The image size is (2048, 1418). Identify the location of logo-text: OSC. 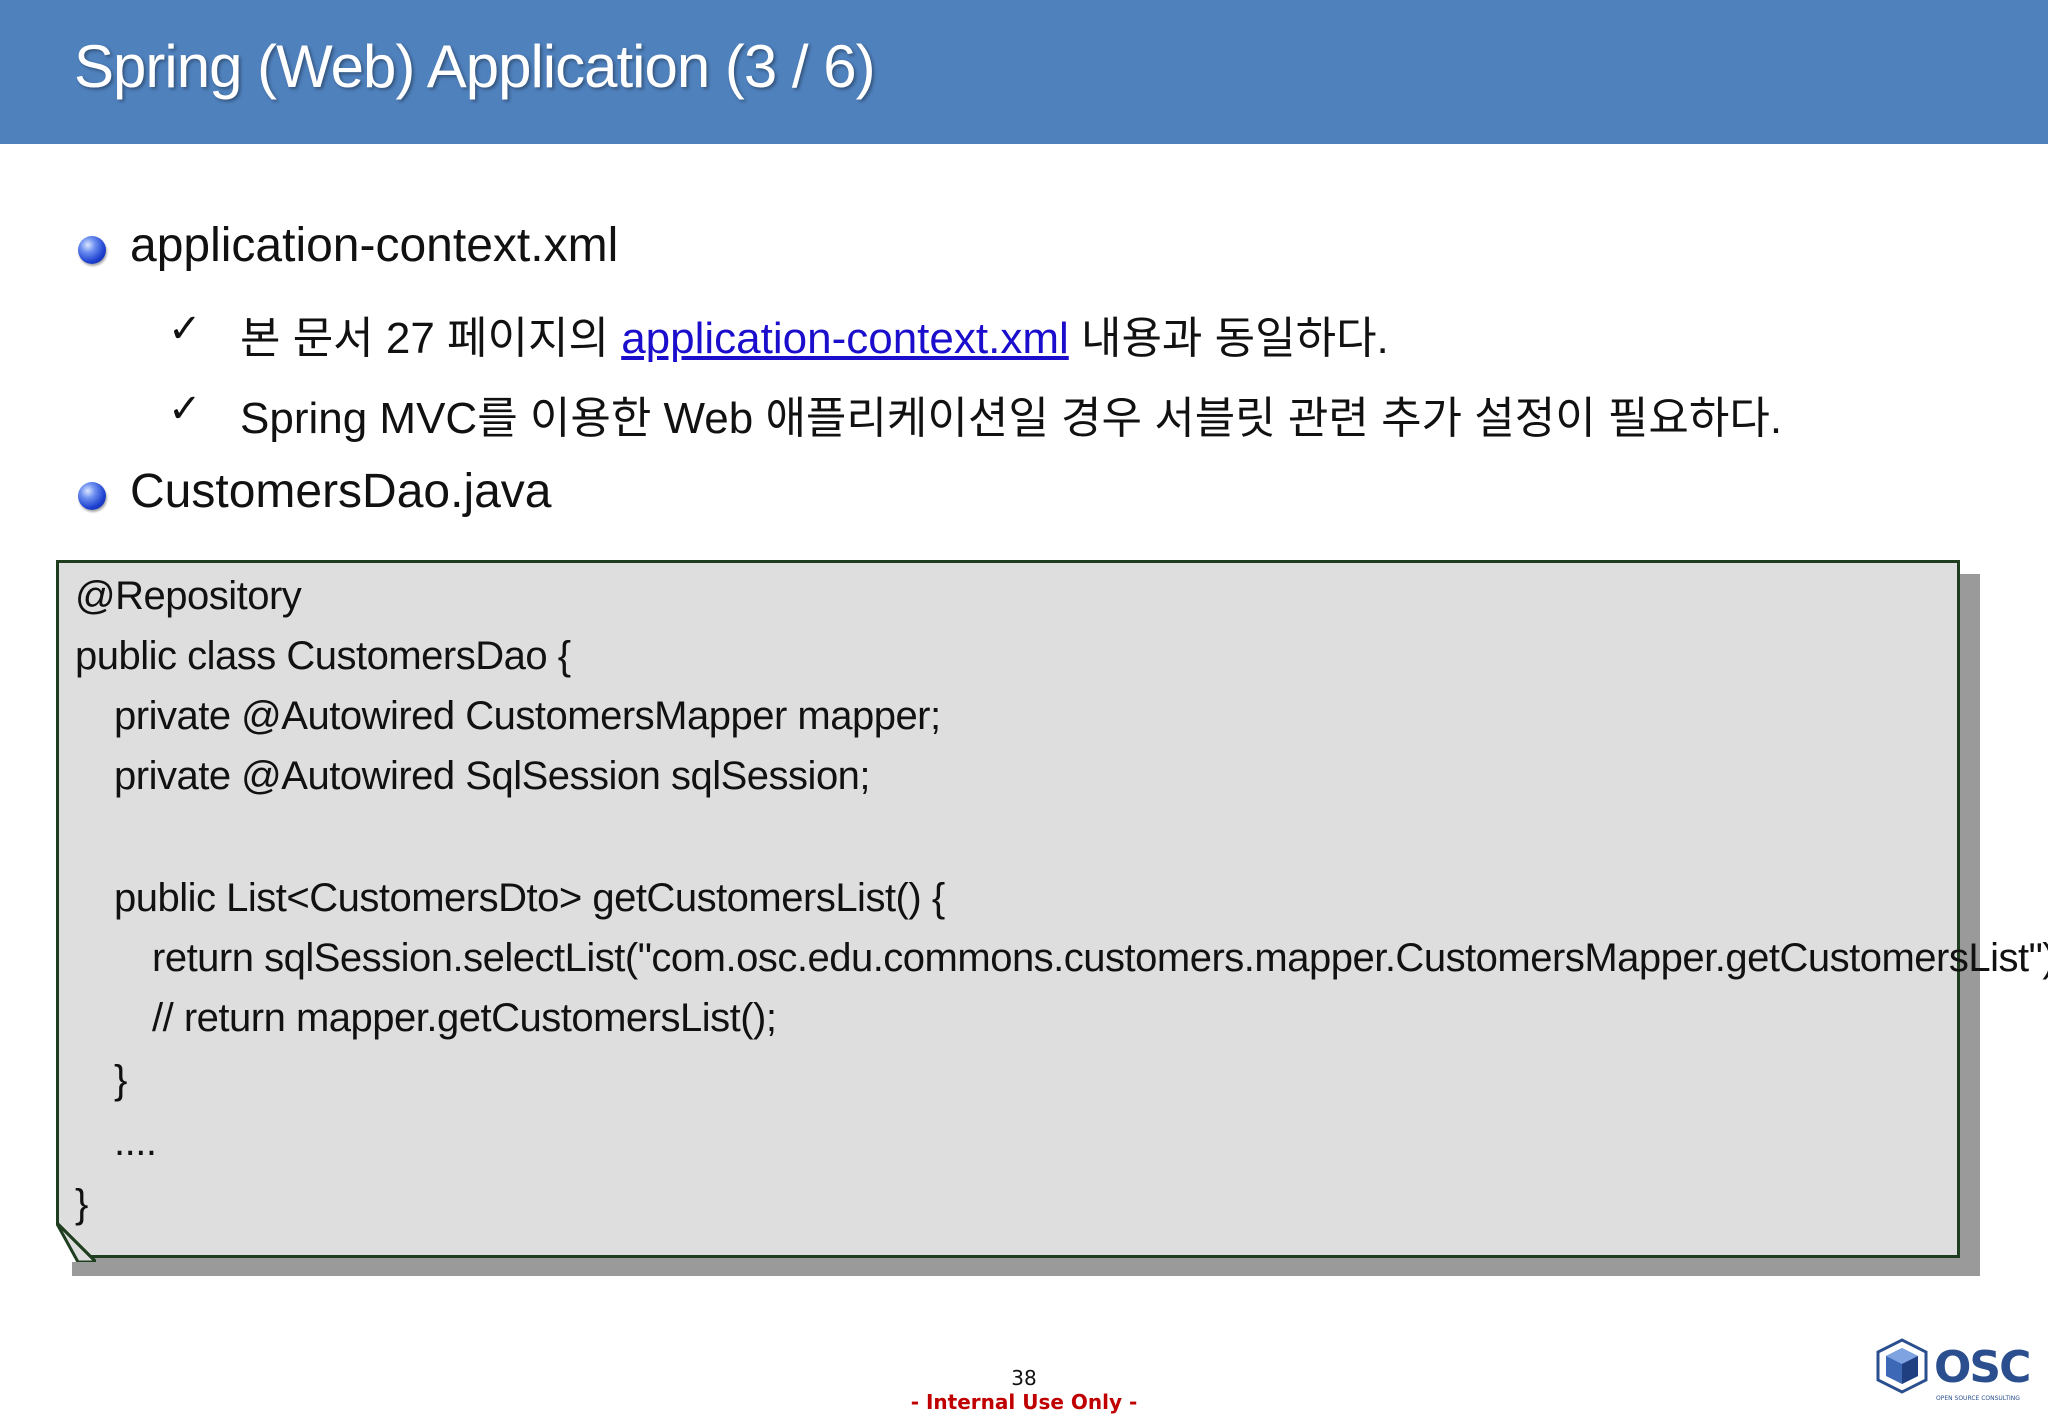
(1981, 1367).